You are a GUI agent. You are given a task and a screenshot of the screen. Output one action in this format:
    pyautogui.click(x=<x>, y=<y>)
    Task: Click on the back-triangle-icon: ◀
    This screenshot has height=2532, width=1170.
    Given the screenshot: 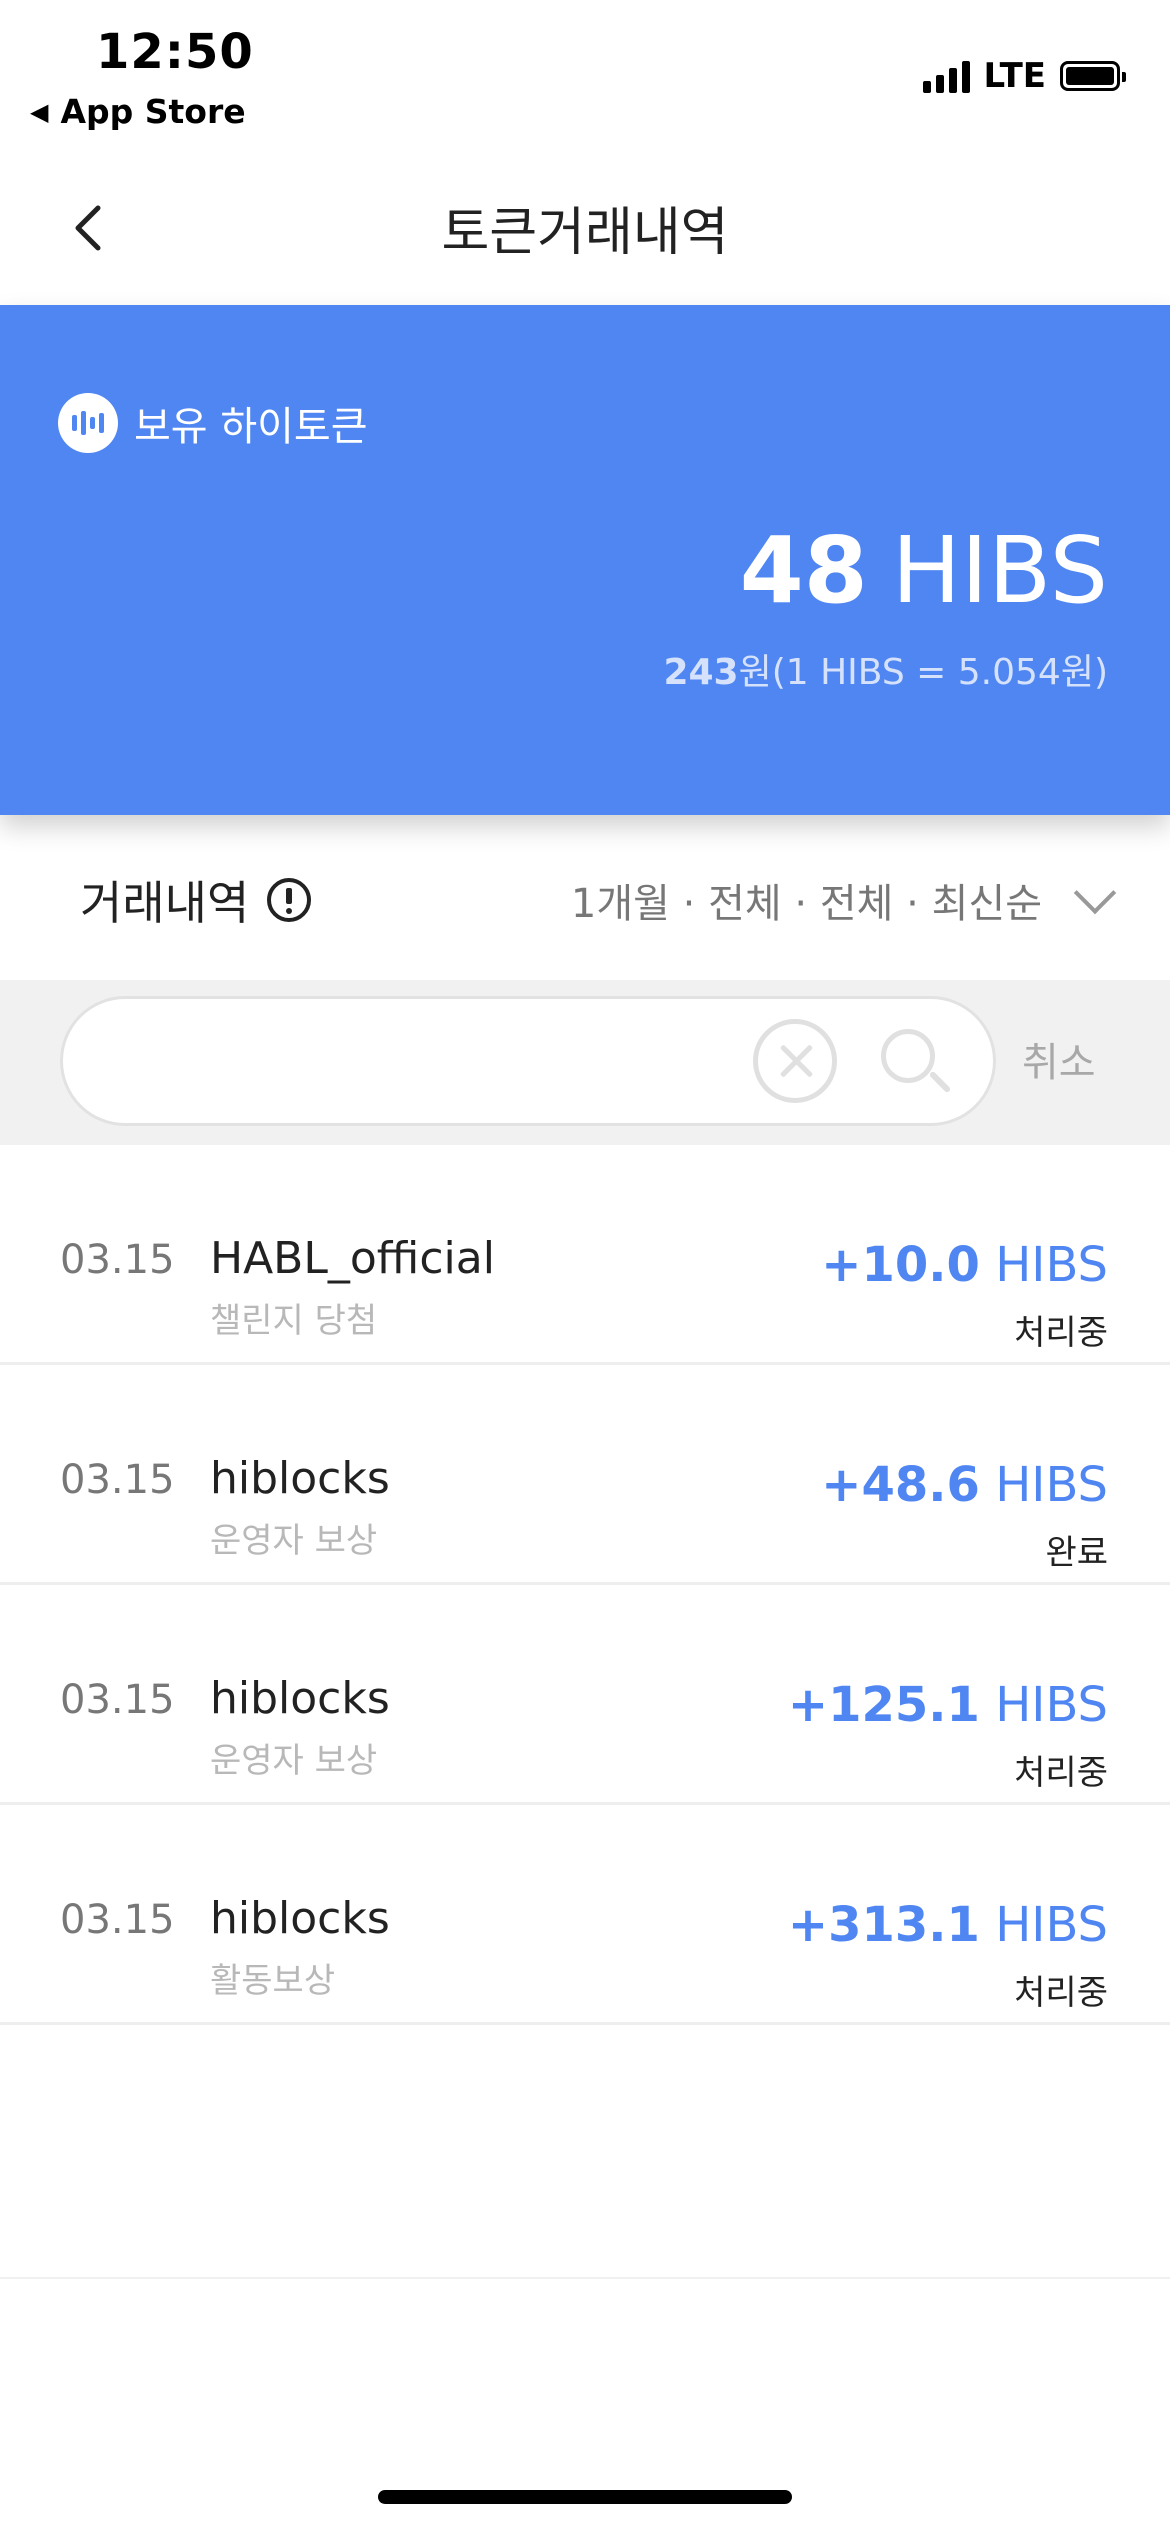 What is the action you would take?
    pyautogui.click(x=39, y=111)
    